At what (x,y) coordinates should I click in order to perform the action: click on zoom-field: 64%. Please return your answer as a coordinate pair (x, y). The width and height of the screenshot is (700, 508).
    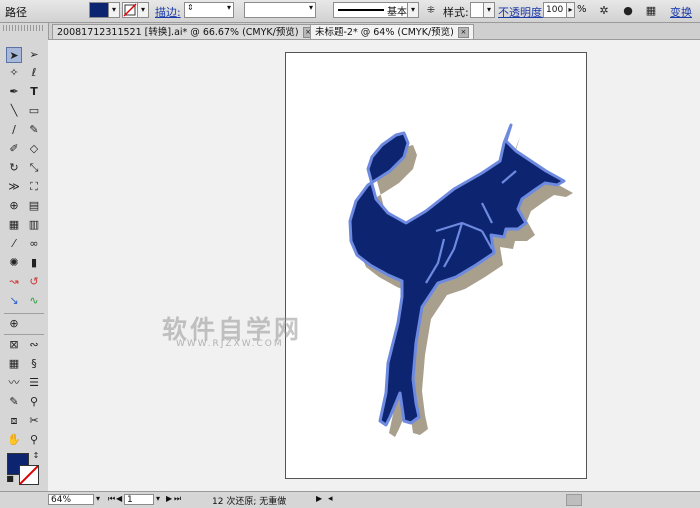
    Looking at the image, I should click on (71, 499).